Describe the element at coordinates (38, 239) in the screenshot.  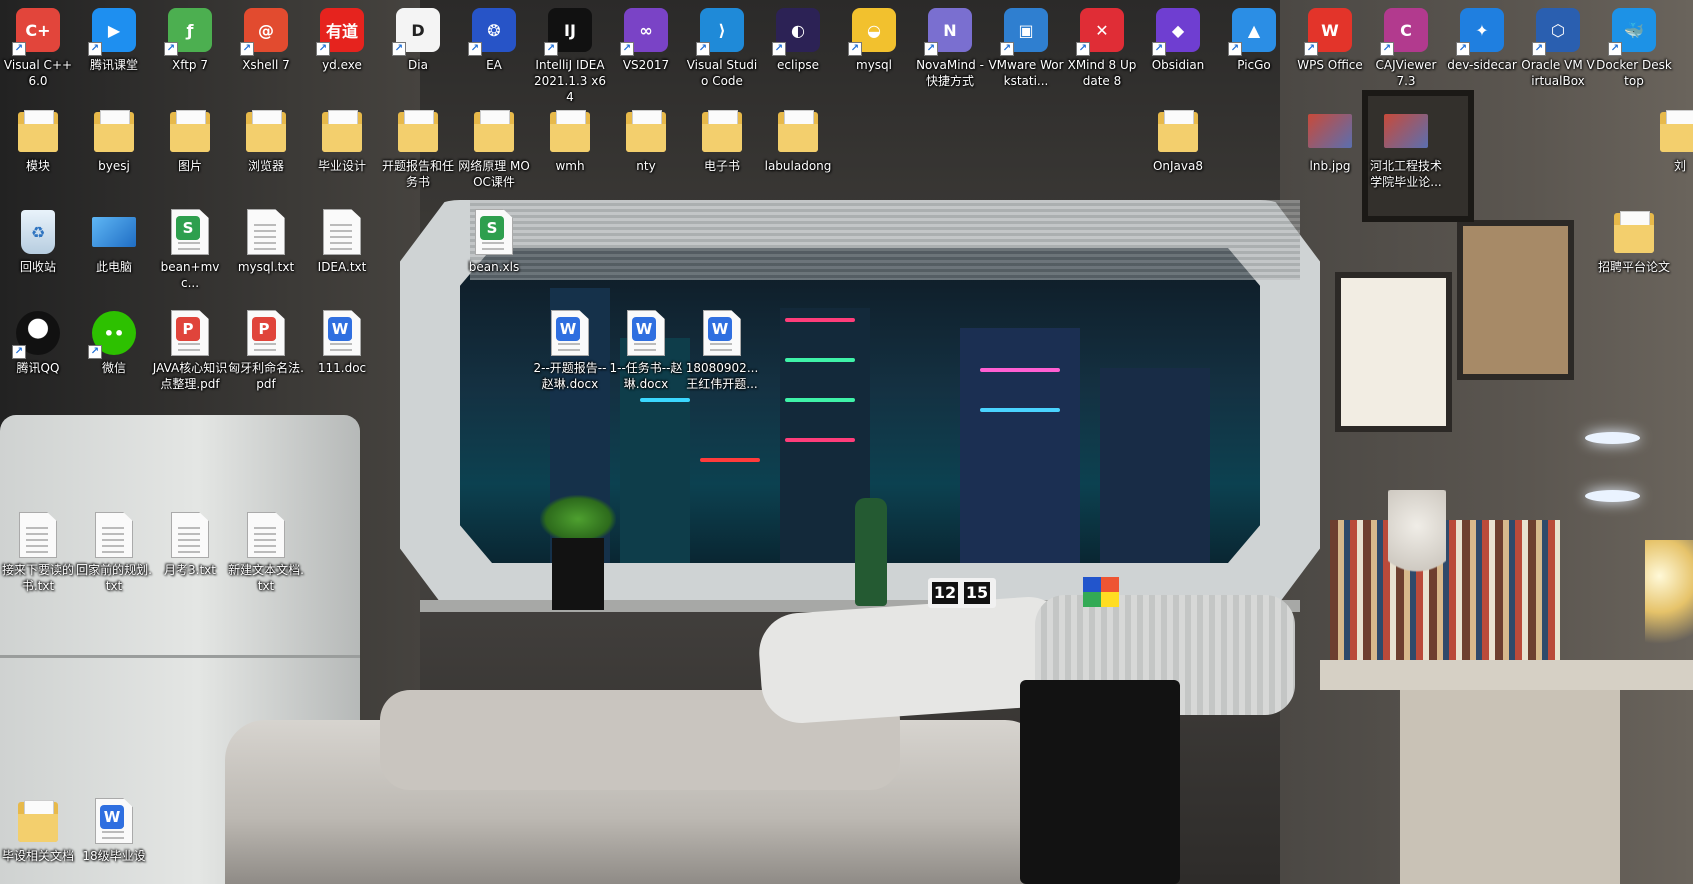
I see `desktop-icon-recycle-bin: ♻ 回收站` at that location.